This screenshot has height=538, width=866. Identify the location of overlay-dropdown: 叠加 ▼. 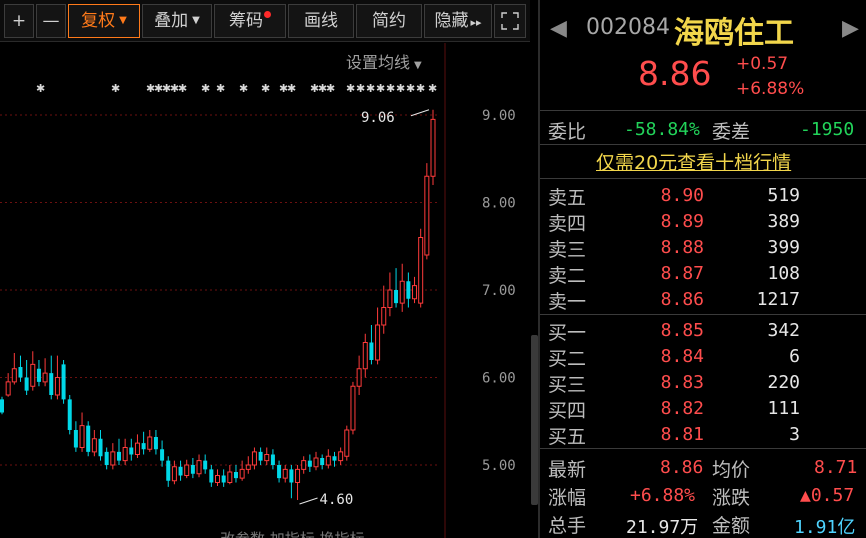
(177, 21).